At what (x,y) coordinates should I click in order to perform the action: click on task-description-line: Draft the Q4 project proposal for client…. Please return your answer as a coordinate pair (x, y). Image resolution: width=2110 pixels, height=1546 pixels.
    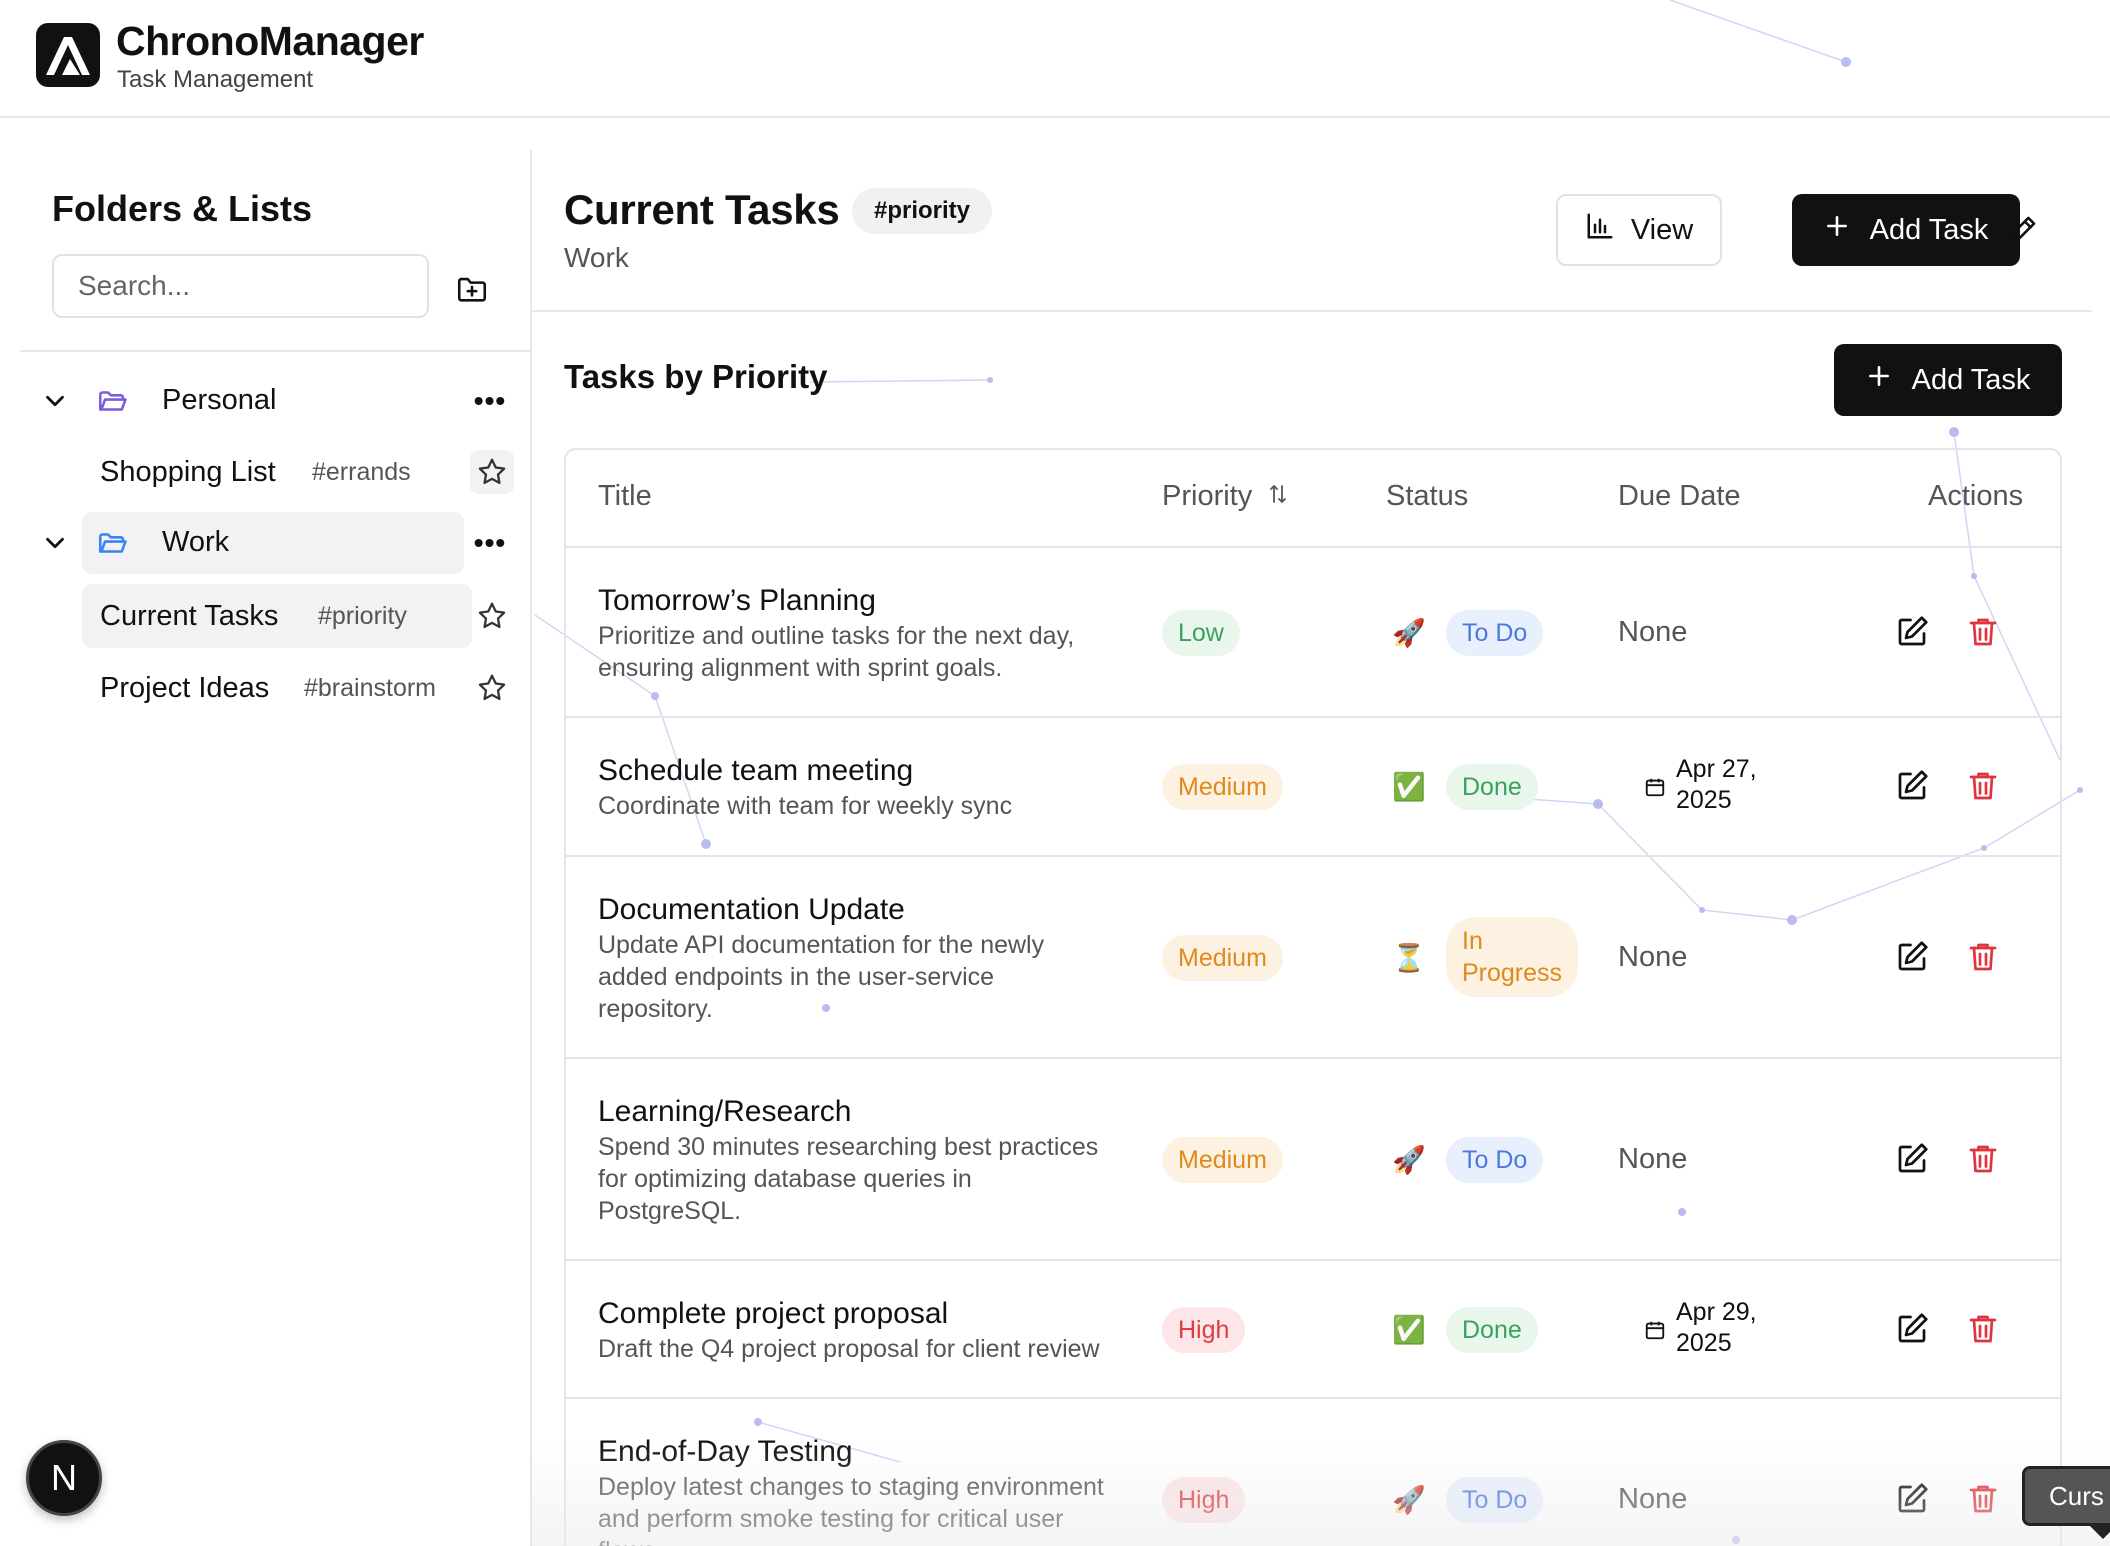
    Looking at the image, I should click on (849, 1349).